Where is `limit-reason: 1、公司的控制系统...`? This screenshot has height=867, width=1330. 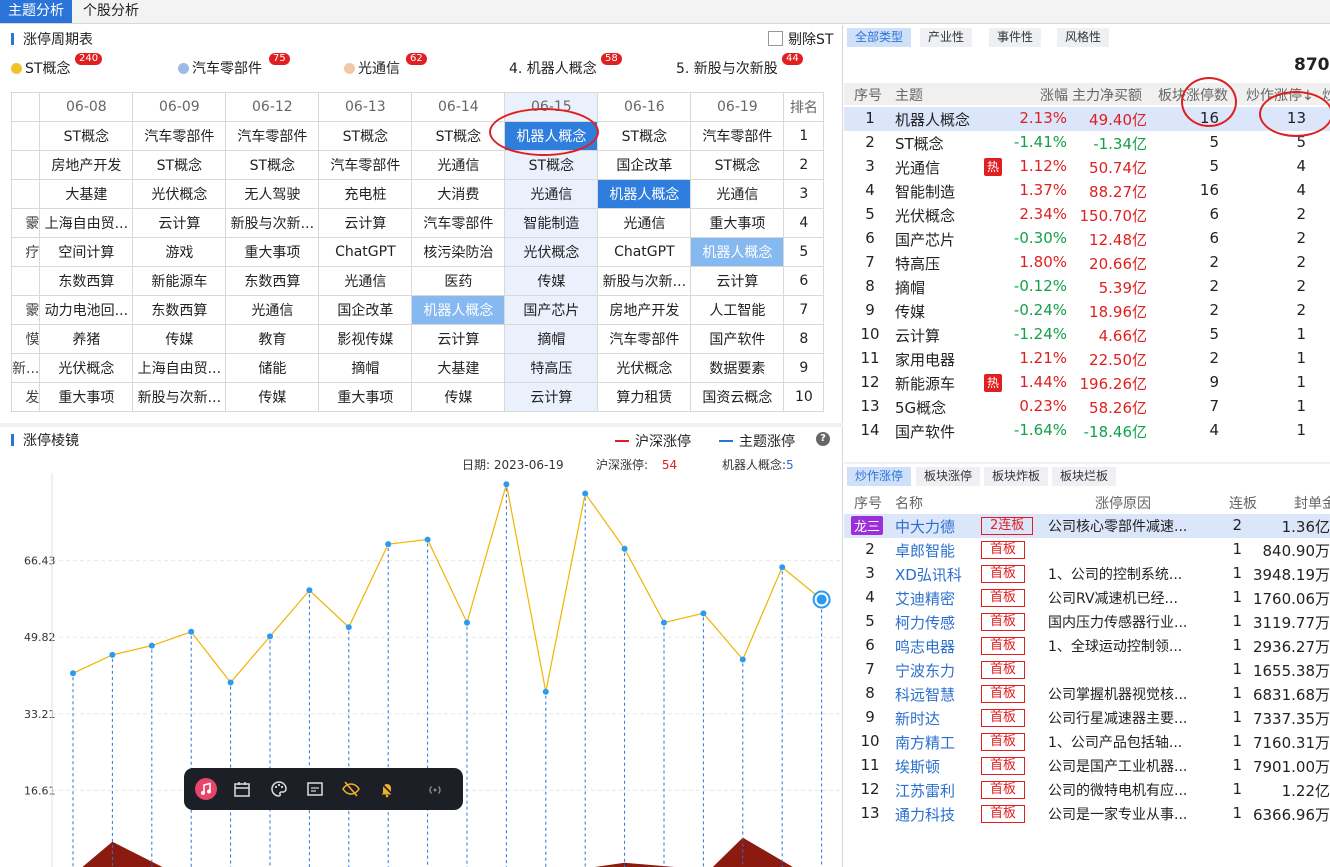 limit-reason: 1、公司的控制系统... is located at coordinates (1115, 574).